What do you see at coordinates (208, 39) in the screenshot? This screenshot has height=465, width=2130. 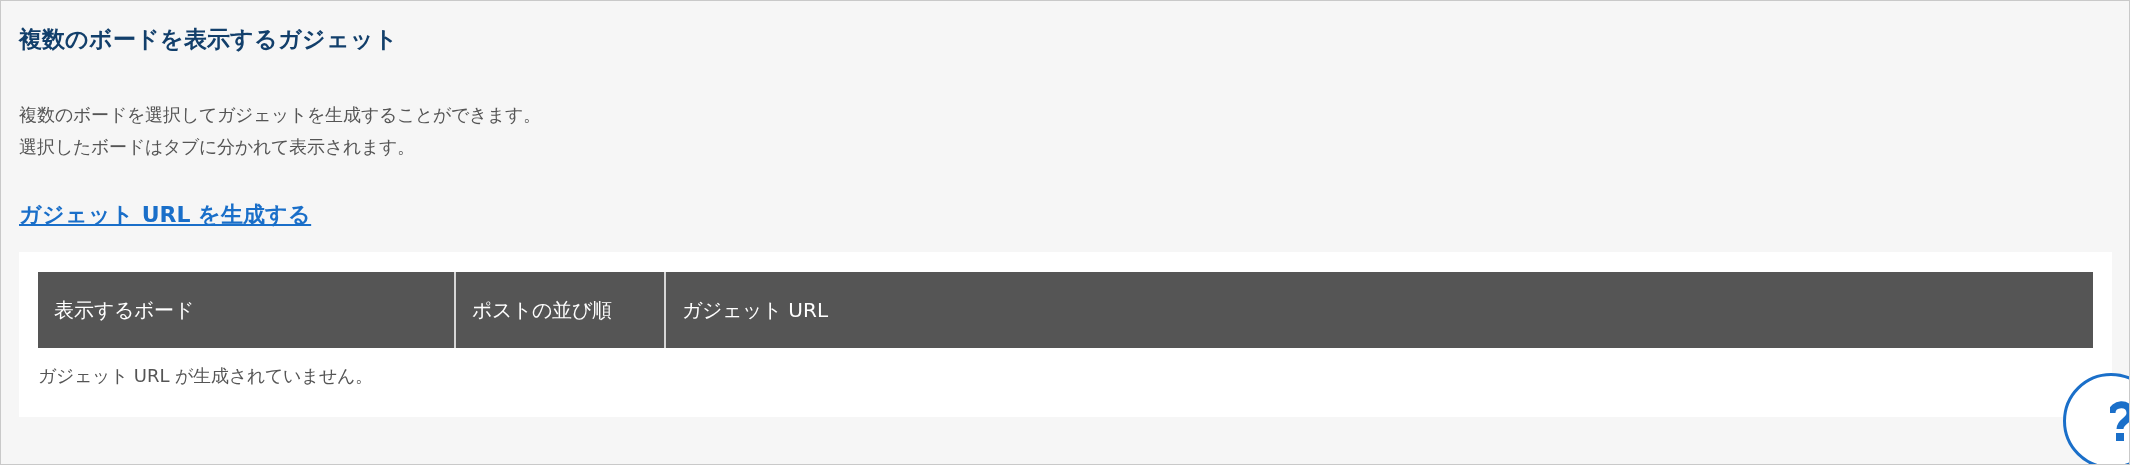 I see `page-title: 複数のボードを表示するガジェット` at bounding box center [208, 39].